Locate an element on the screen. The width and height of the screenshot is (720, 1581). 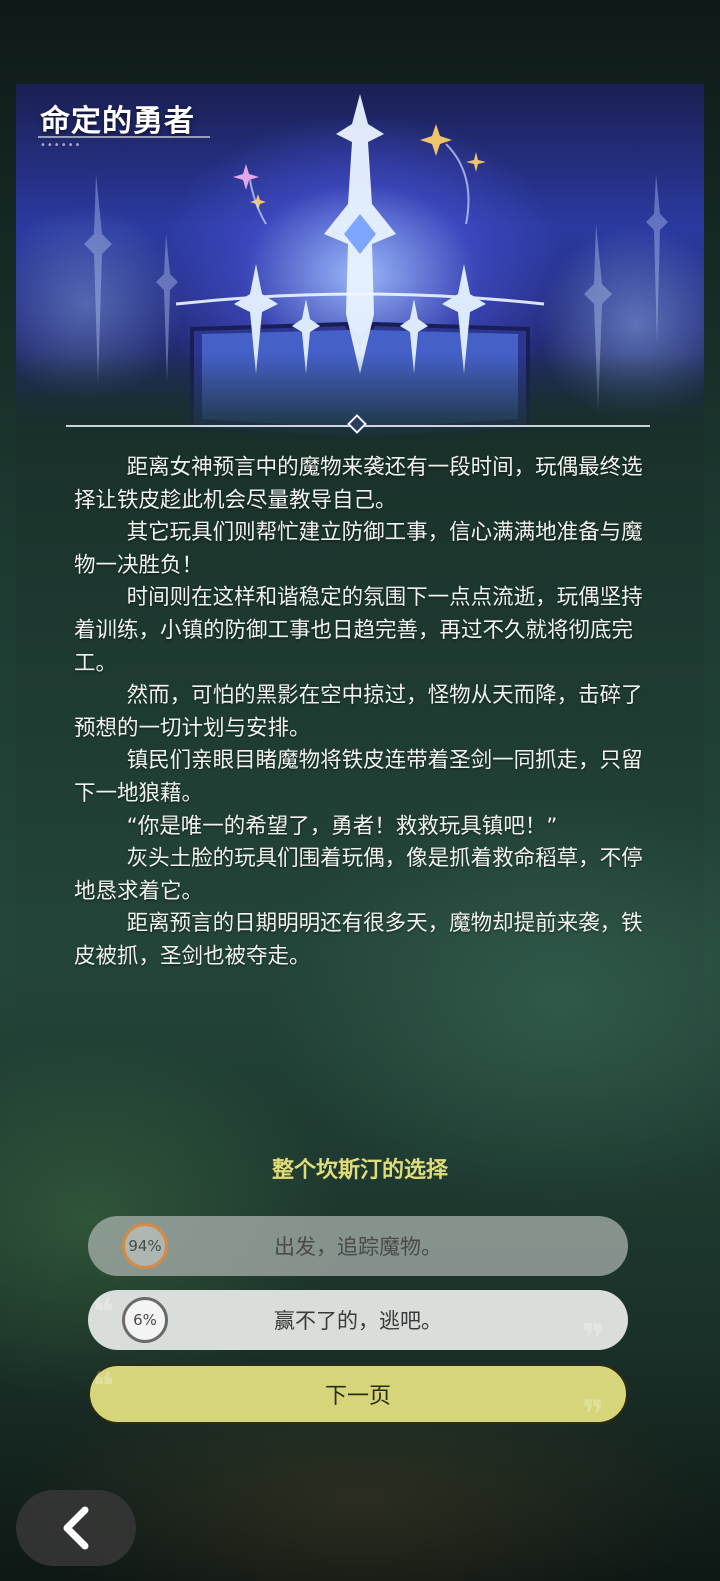
story-paragraph: 然而，可怕的黑影在空中掠过，怪物从天而降，击碎了预想的一切计划与安排。 is located at coordinates (358, 712).